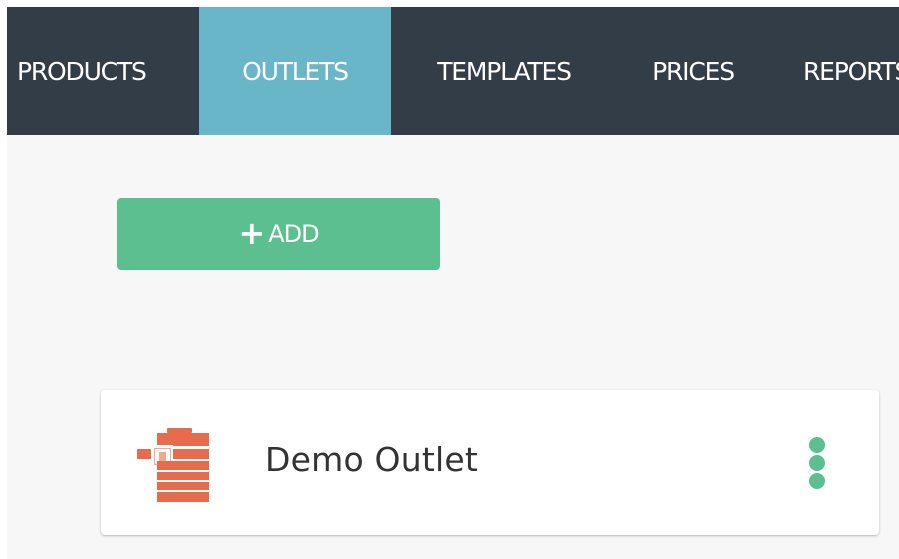 The image size is (899, 559). I want to click on tab-reports: REPORTS, so click(834, 71).